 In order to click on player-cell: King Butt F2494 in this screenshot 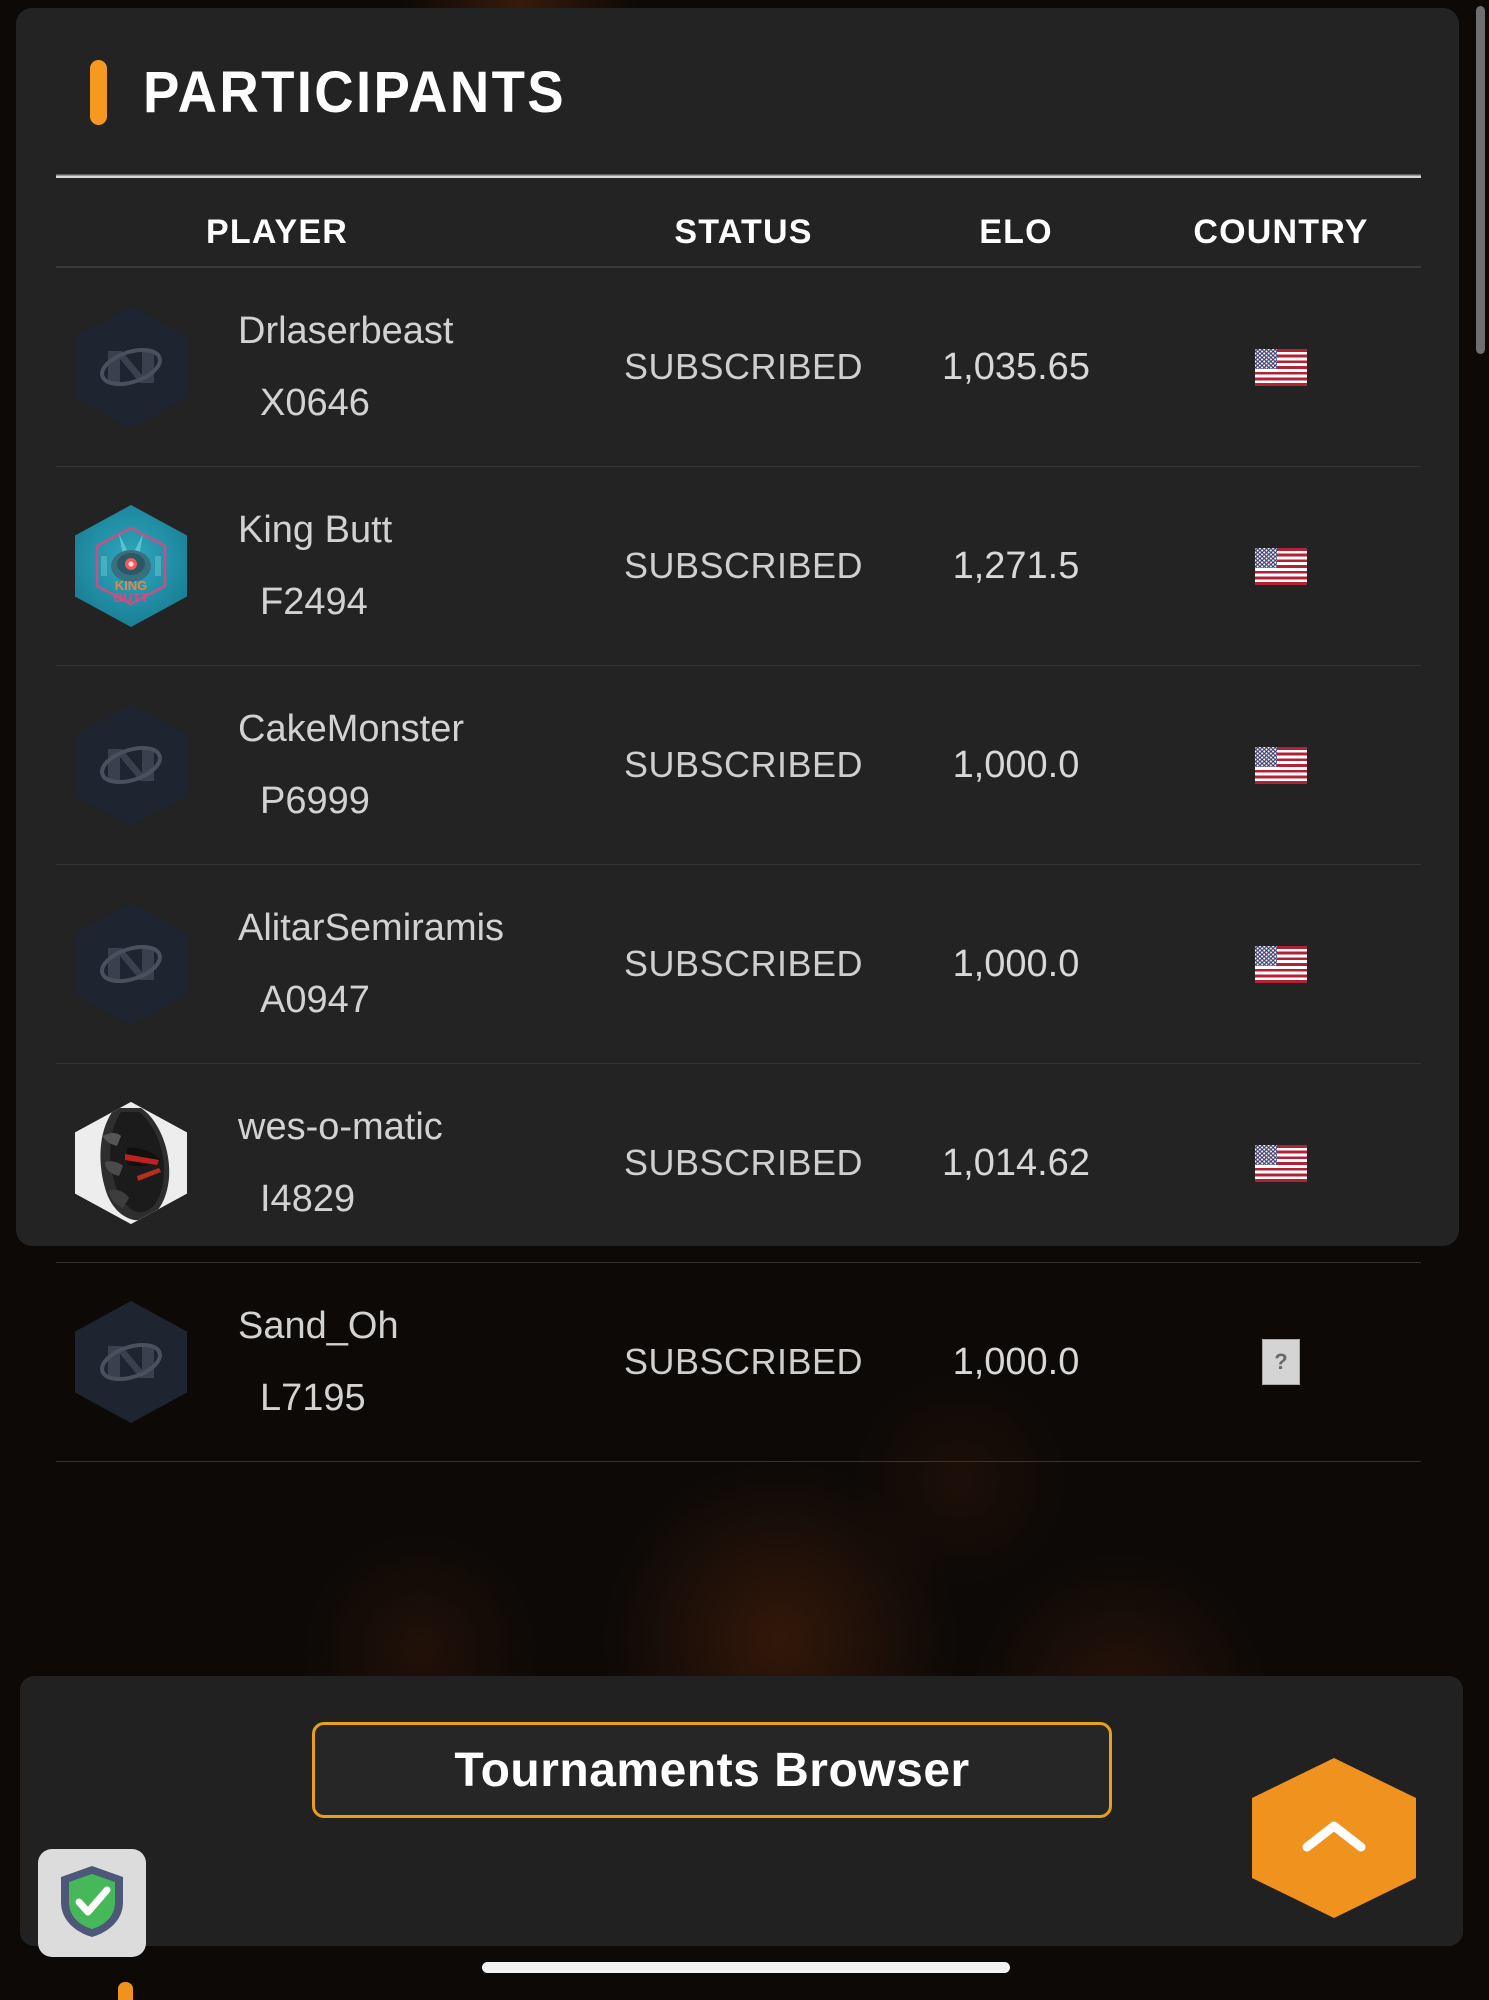, I will do `click(401, 566)`.